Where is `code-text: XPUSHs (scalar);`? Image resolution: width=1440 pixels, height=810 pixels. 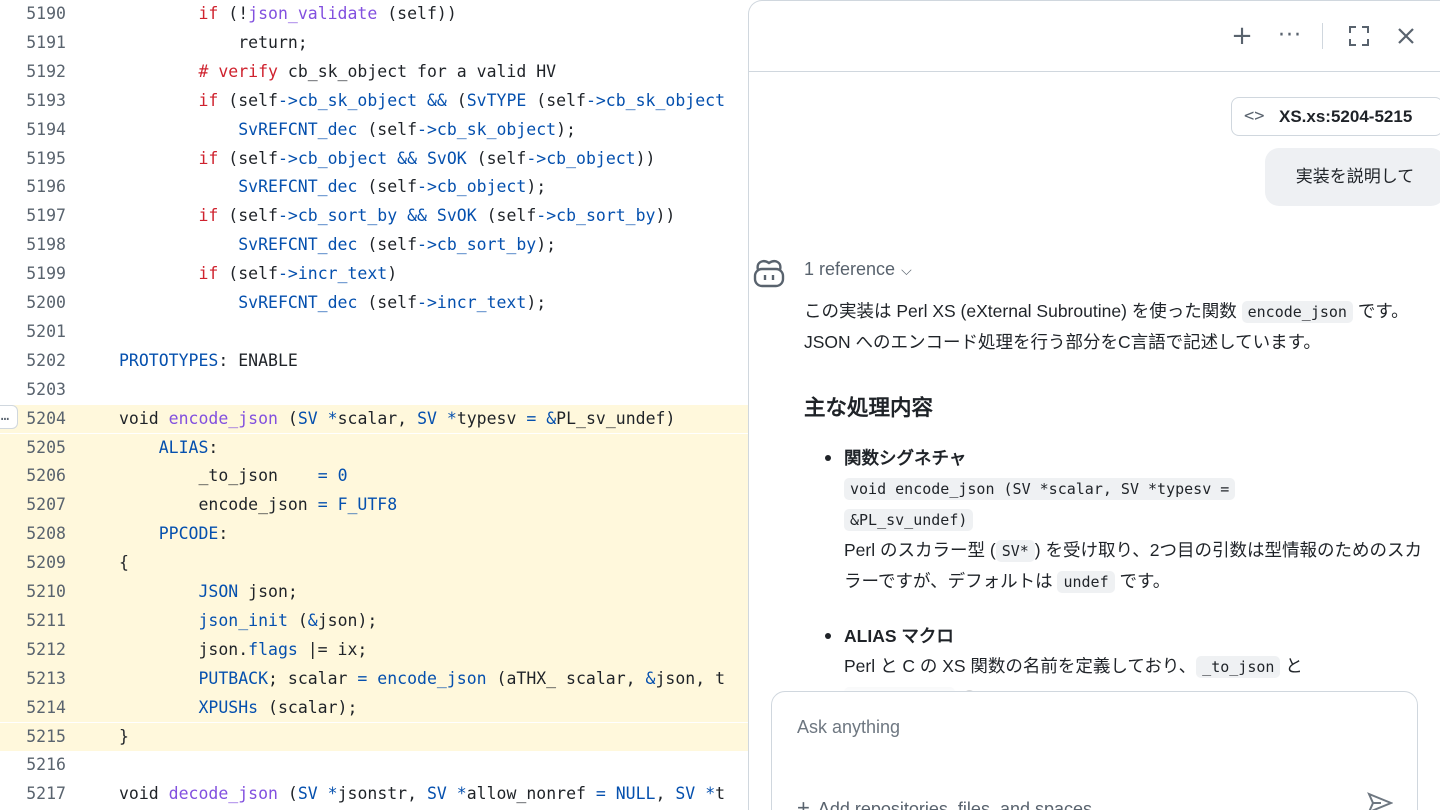
code-text: XPUSHs (scalar); is located at coordinates (238, 708).